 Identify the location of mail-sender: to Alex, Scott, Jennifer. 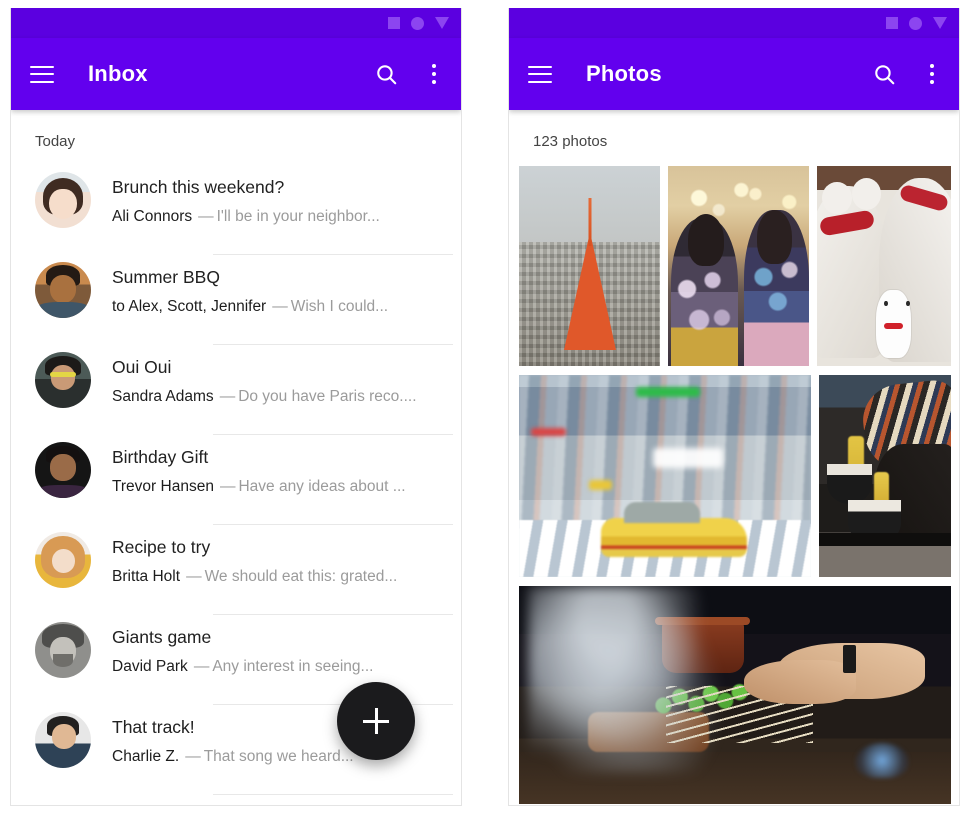
(189, 306).